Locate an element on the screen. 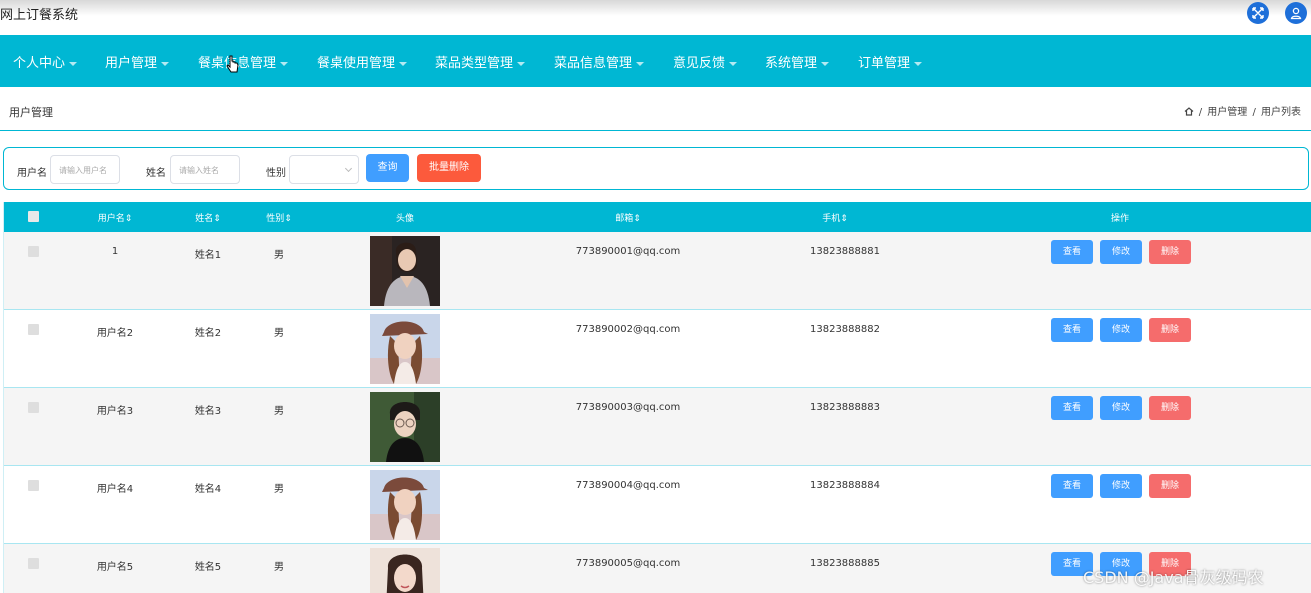 This screenshot has height=593, width=1311. man-portrait-icon is located at coordinates (405, 427).